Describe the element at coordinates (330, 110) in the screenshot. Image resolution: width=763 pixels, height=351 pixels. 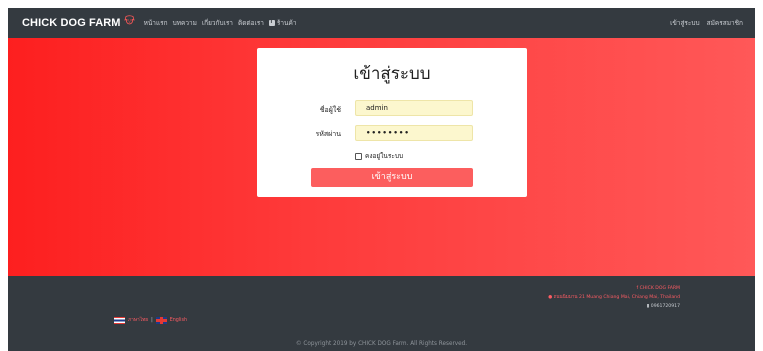
I see `username-label: ชื่อผู้ใช้` at that location.